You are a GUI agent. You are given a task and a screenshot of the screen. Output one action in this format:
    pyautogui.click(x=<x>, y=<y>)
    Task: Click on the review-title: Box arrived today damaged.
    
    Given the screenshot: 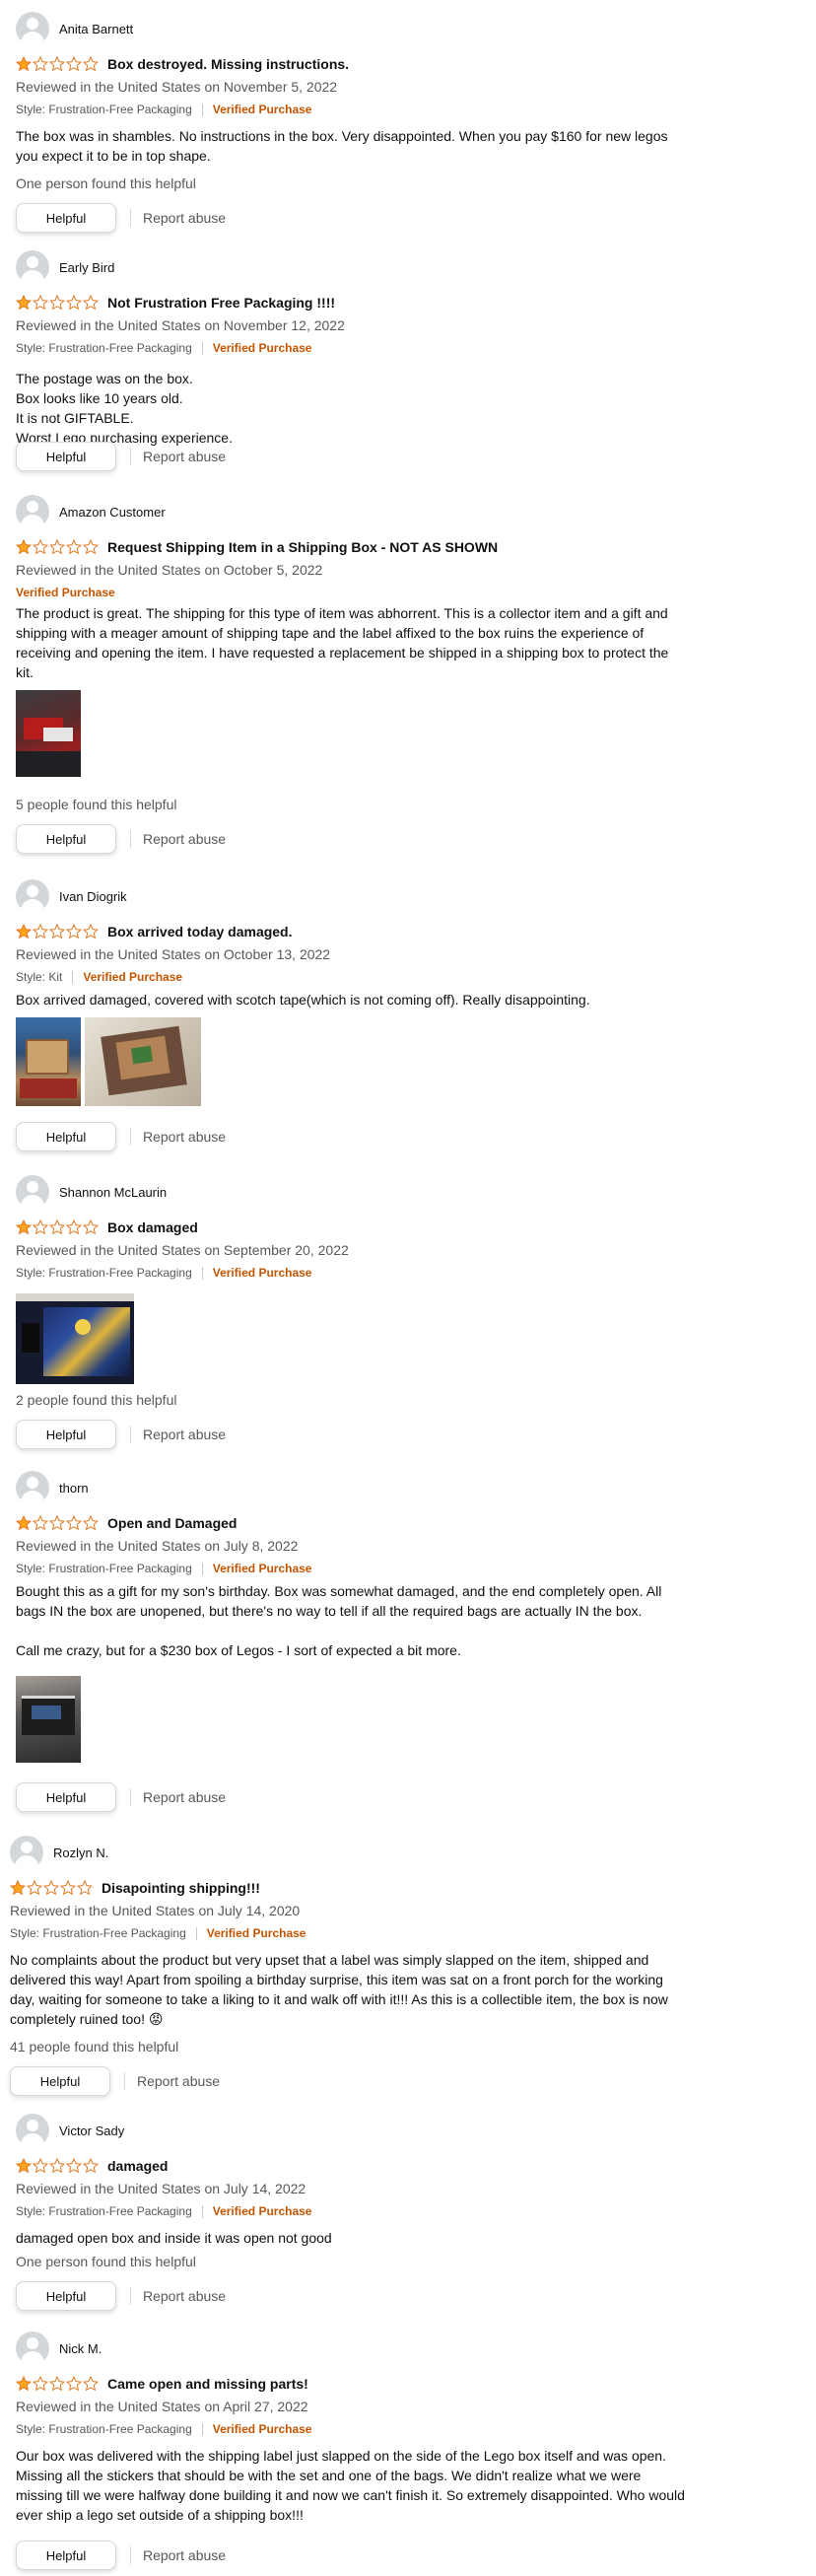 What is the action you would take?
    pyautogui.click(x=200, y=932)
    